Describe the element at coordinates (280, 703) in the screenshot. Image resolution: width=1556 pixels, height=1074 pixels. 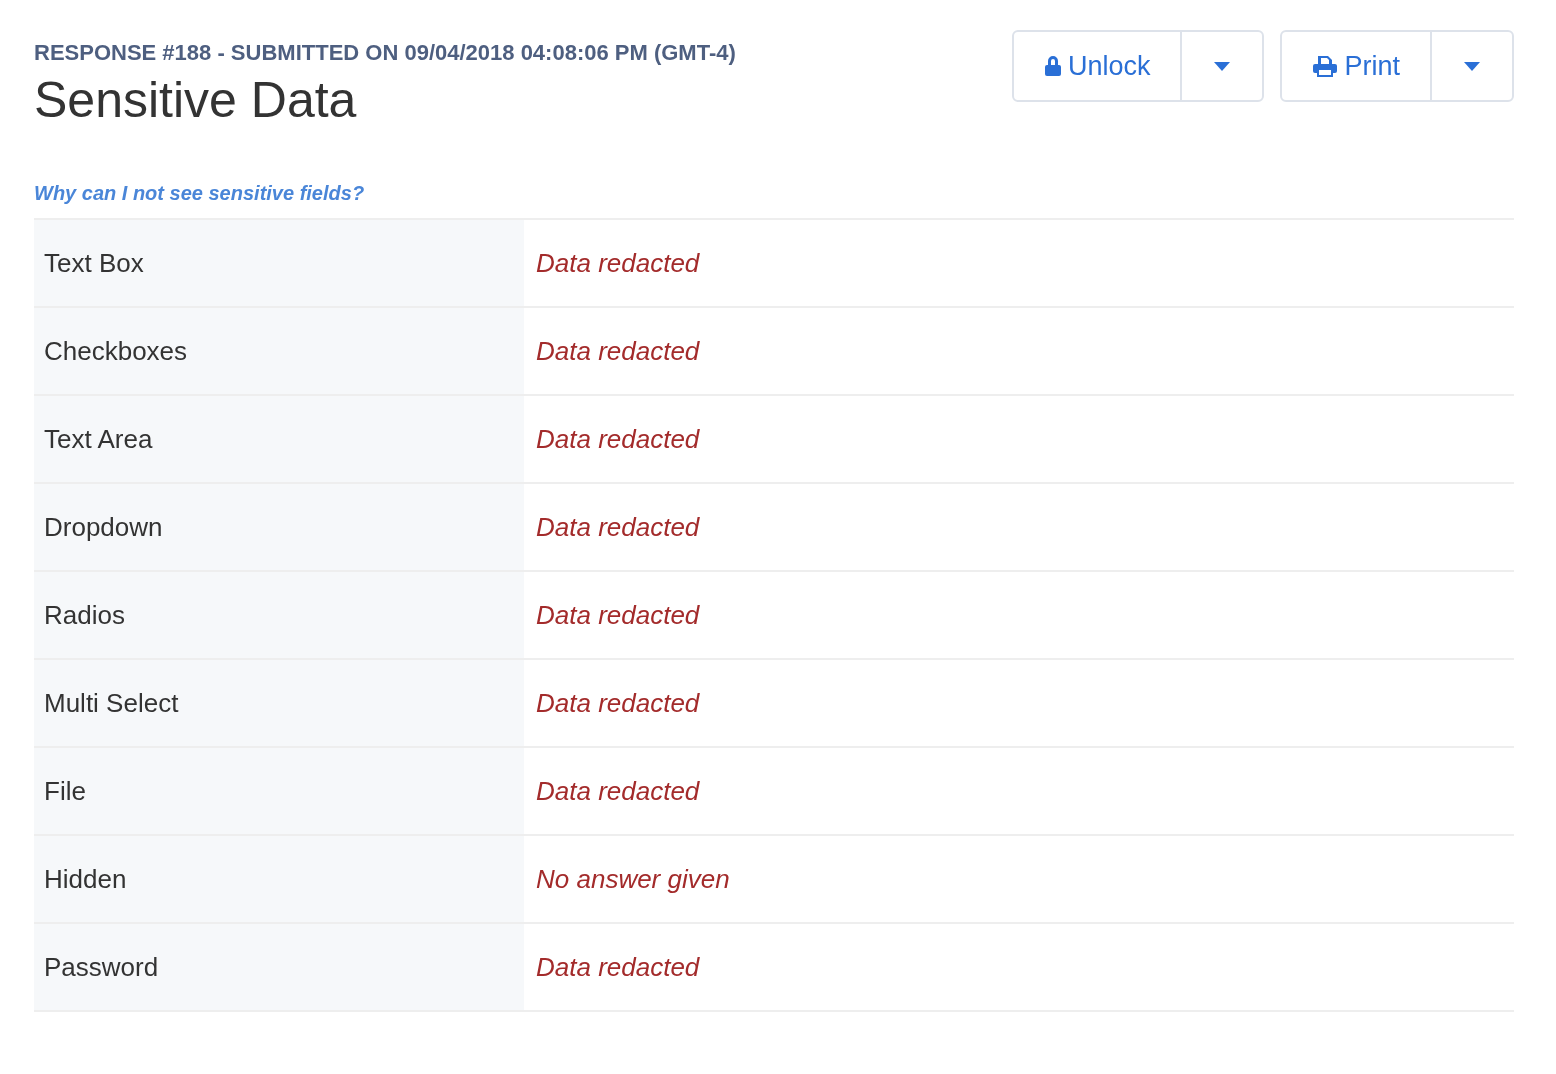
I see `field-label: Multi Select` at that location.